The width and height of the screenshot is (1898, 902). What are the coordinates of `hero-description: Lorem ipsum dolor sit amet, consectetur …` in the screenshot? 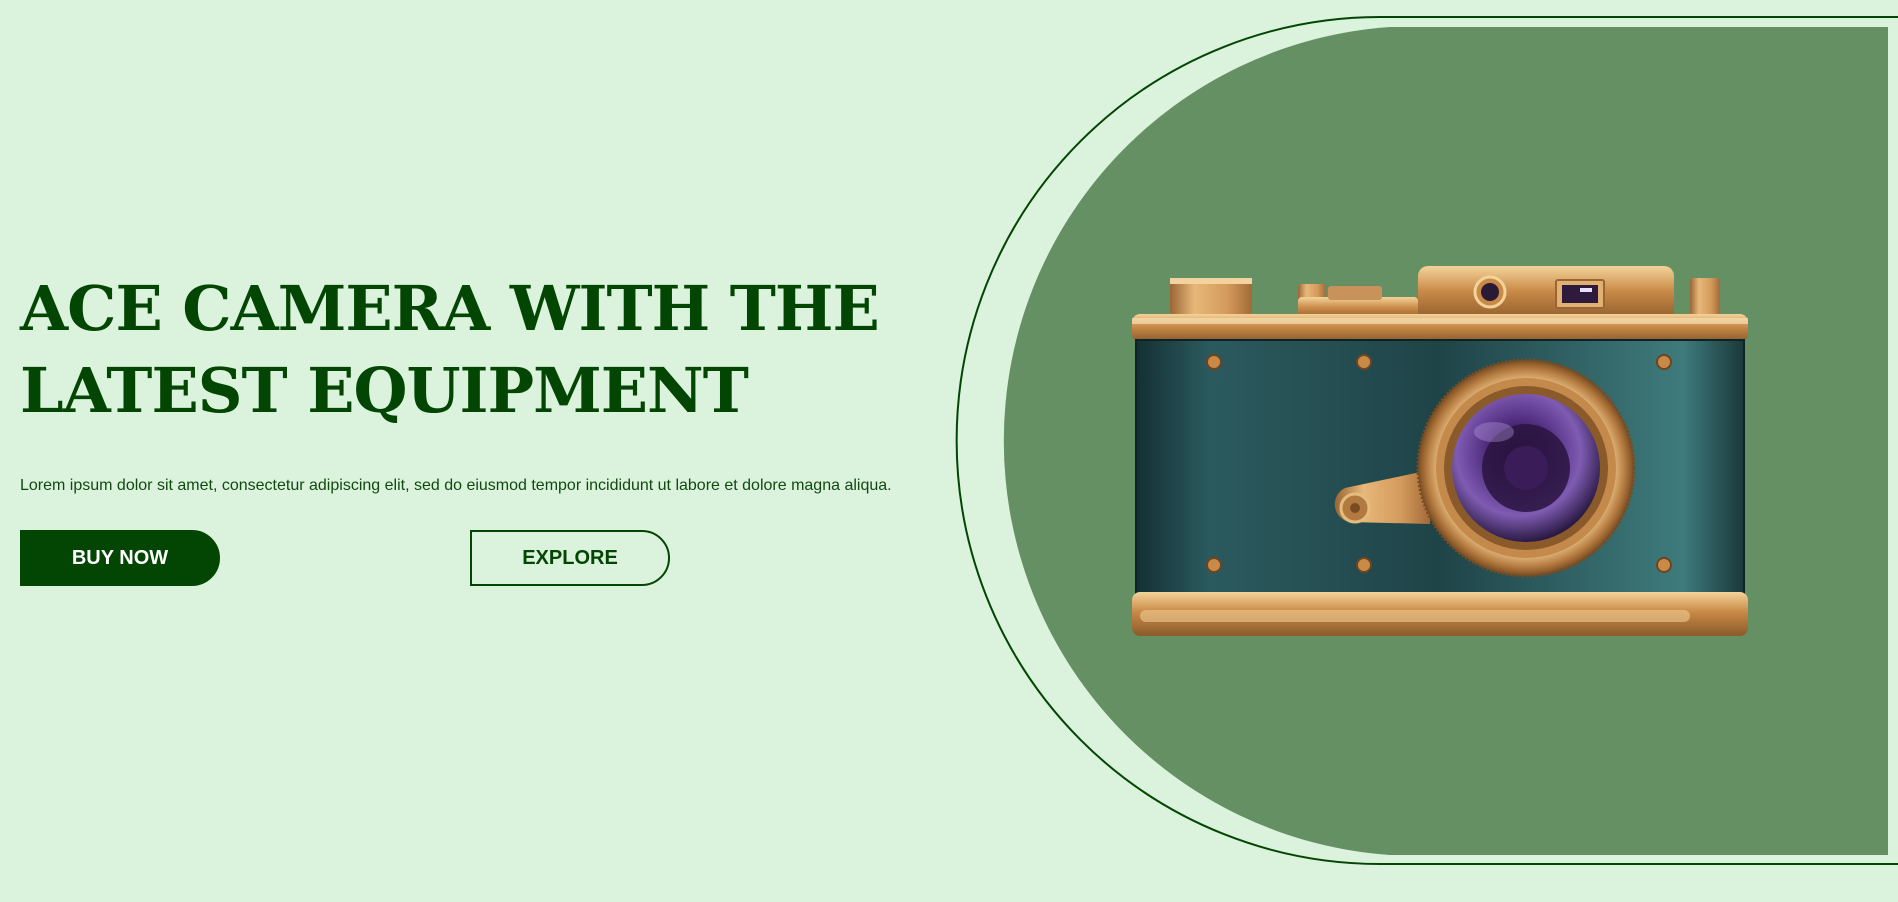 It's located at (456, 485).